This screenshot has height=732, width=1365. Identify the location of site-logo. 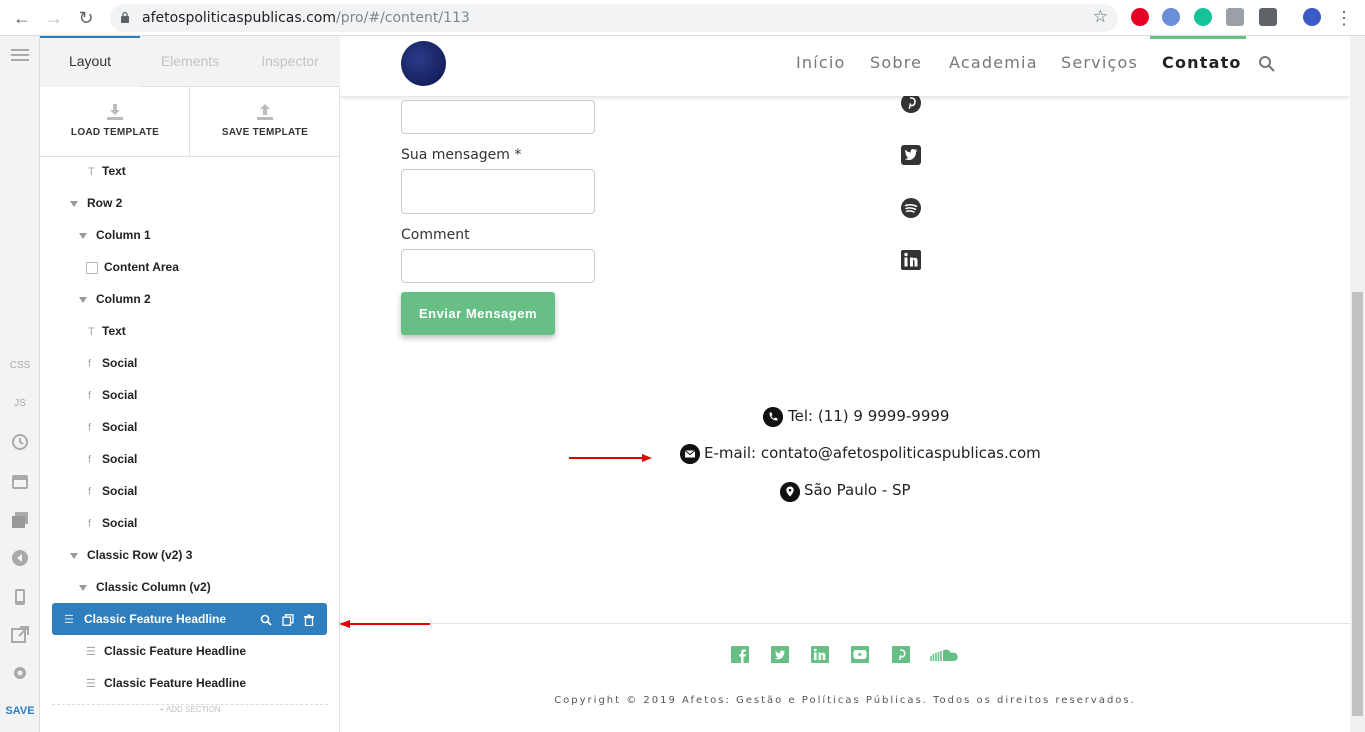
(423, 63).